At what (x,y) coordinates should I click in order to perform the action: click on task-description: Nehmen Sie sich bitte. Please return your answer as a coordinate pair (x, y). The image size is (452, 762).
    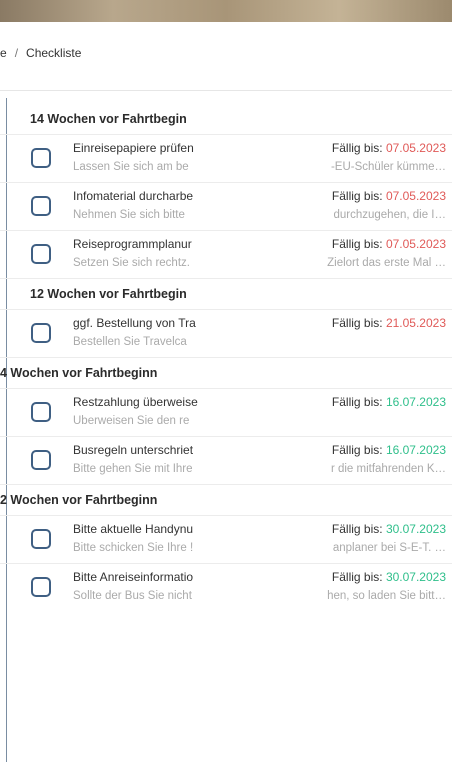
    Looking at the image, I should click on (129, 215).